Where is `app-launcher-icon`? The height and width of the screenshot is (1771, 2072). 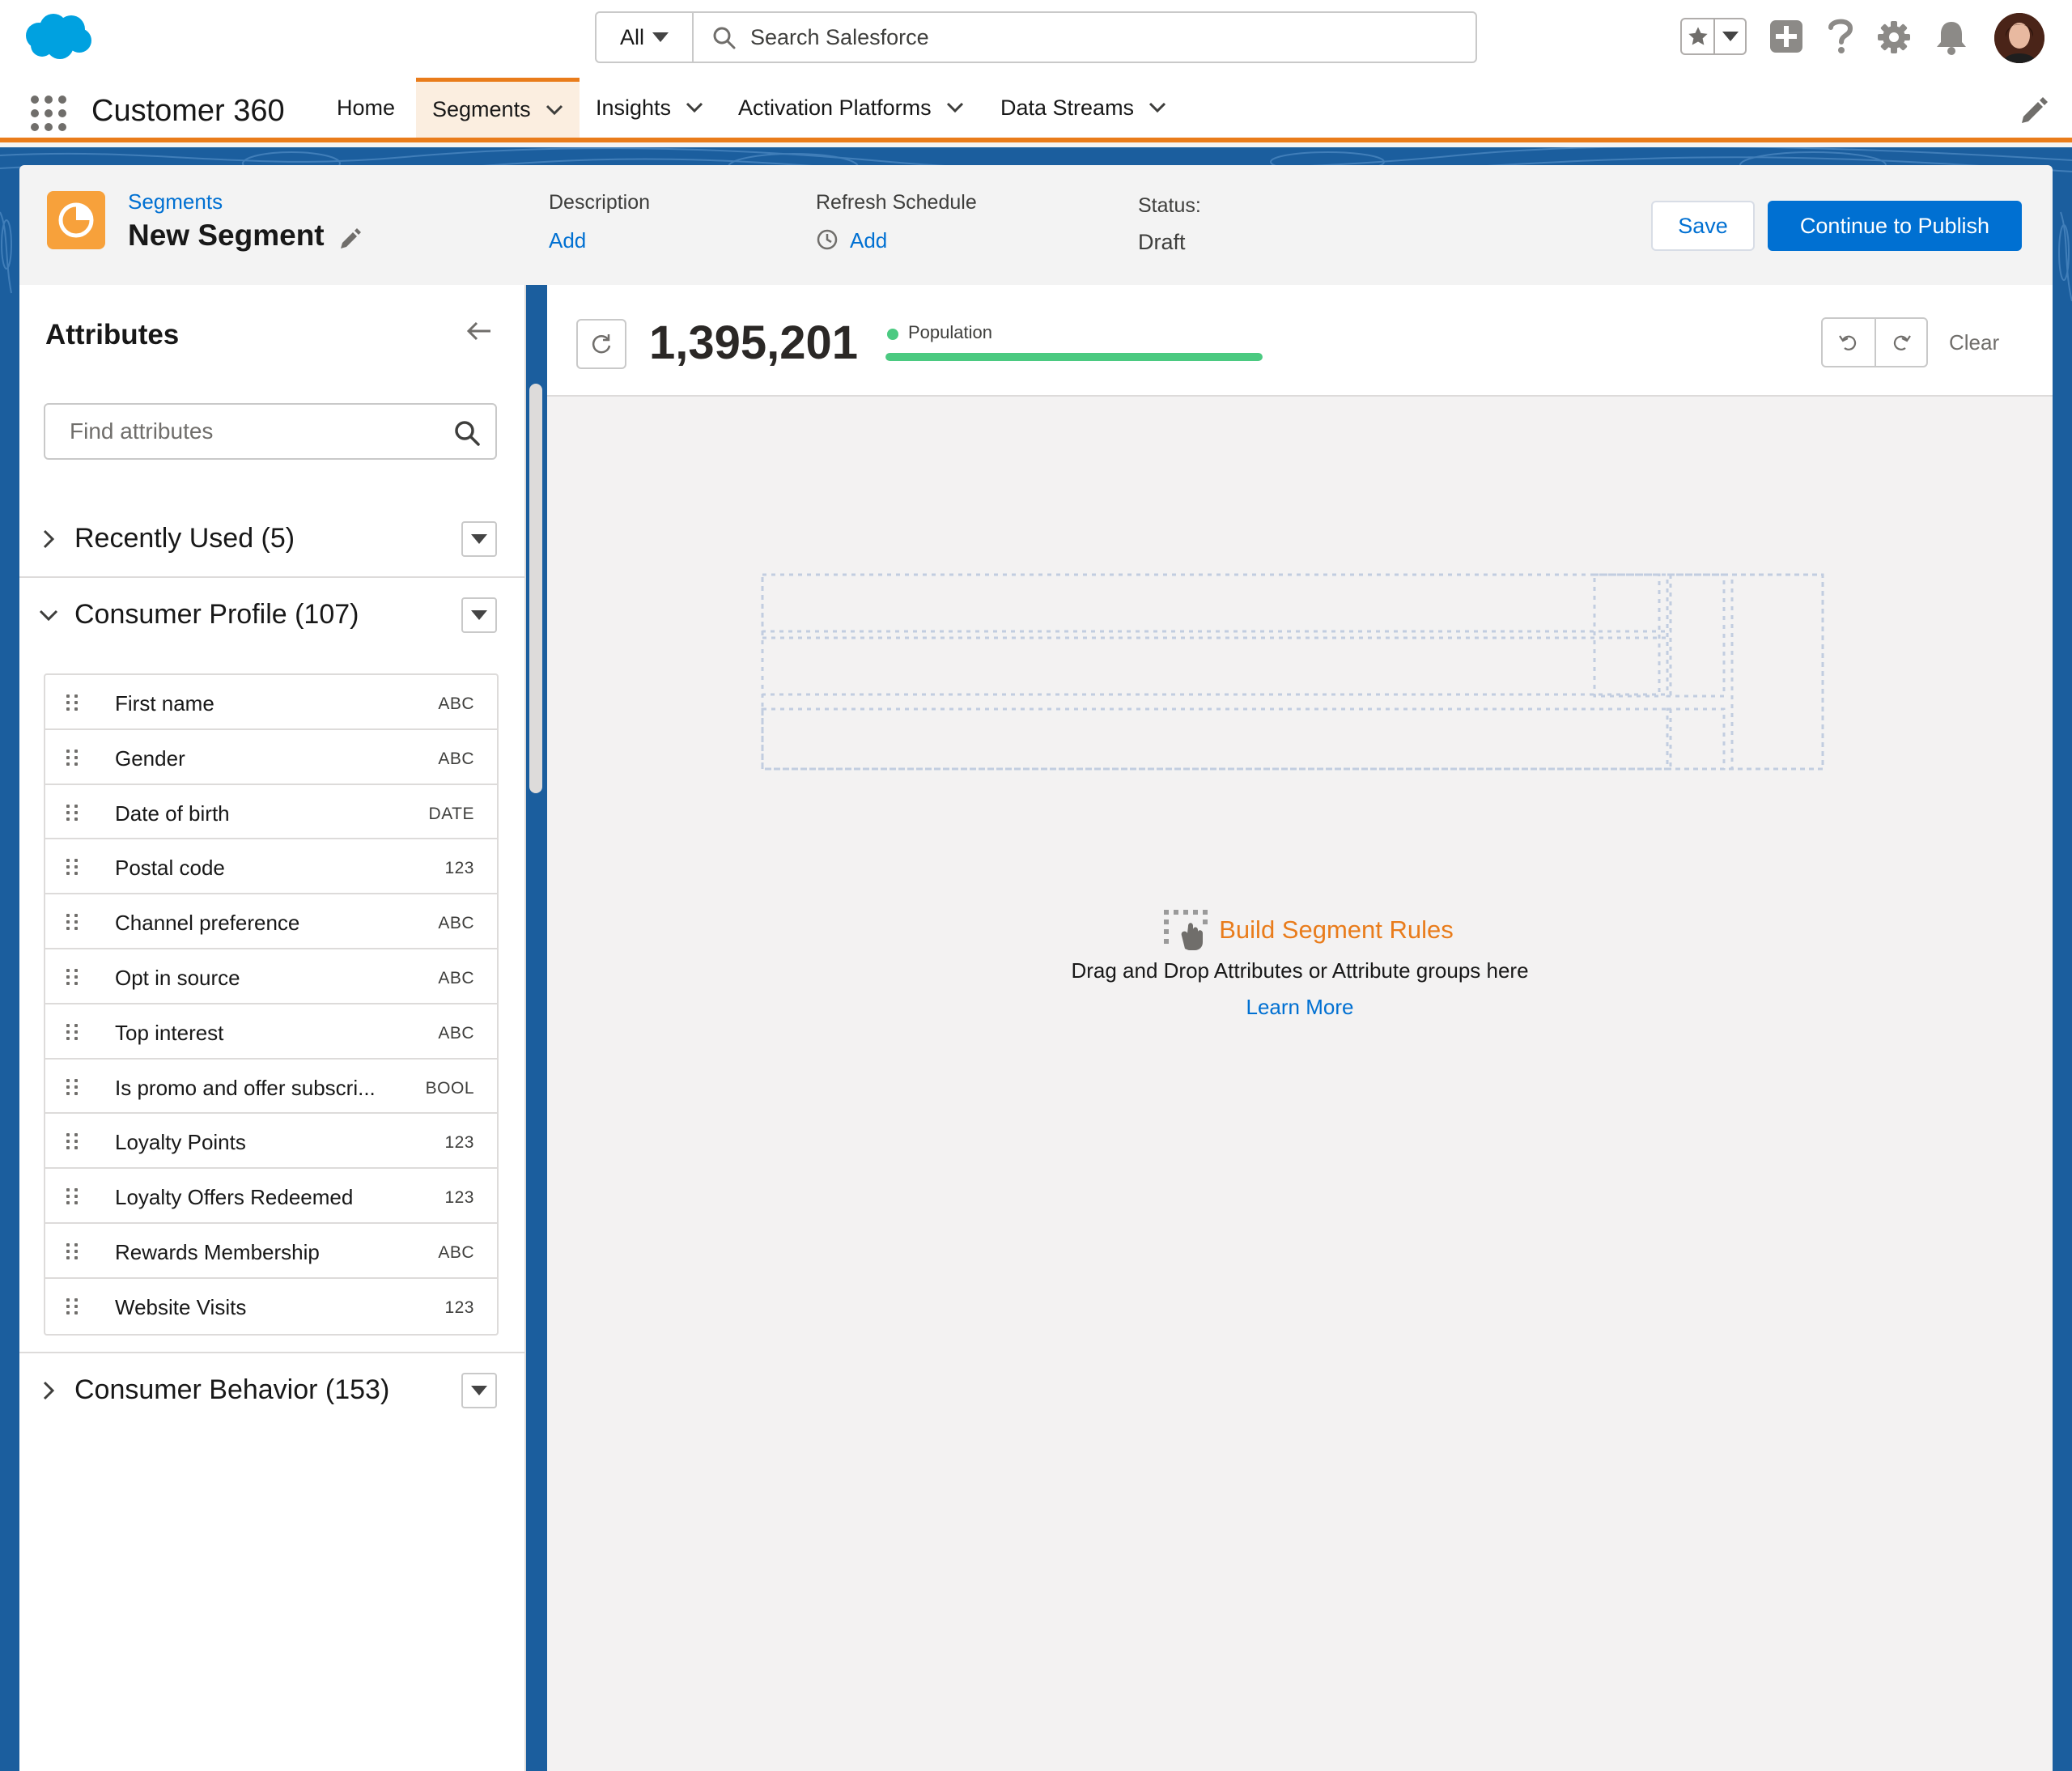
app-launcher-icon is located at coordinates (48, 113).